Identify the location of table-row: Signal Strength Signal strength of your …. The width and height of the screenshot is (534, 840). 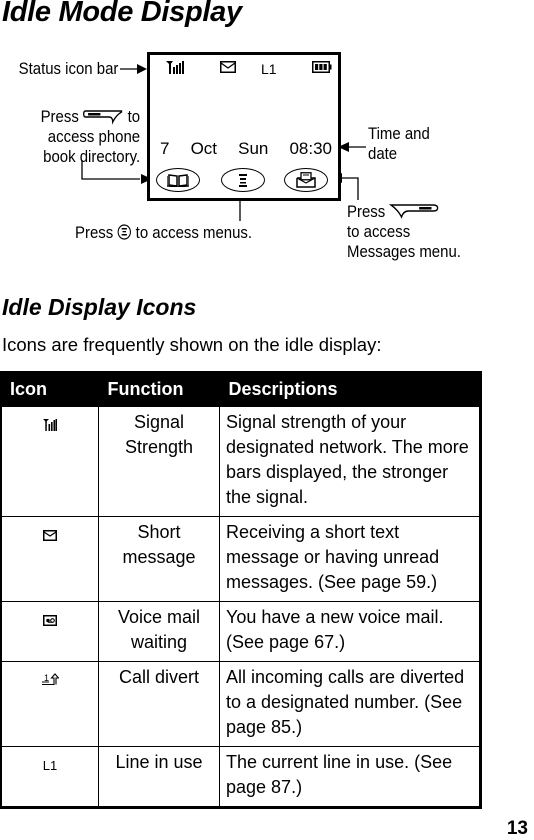
(241, 461).